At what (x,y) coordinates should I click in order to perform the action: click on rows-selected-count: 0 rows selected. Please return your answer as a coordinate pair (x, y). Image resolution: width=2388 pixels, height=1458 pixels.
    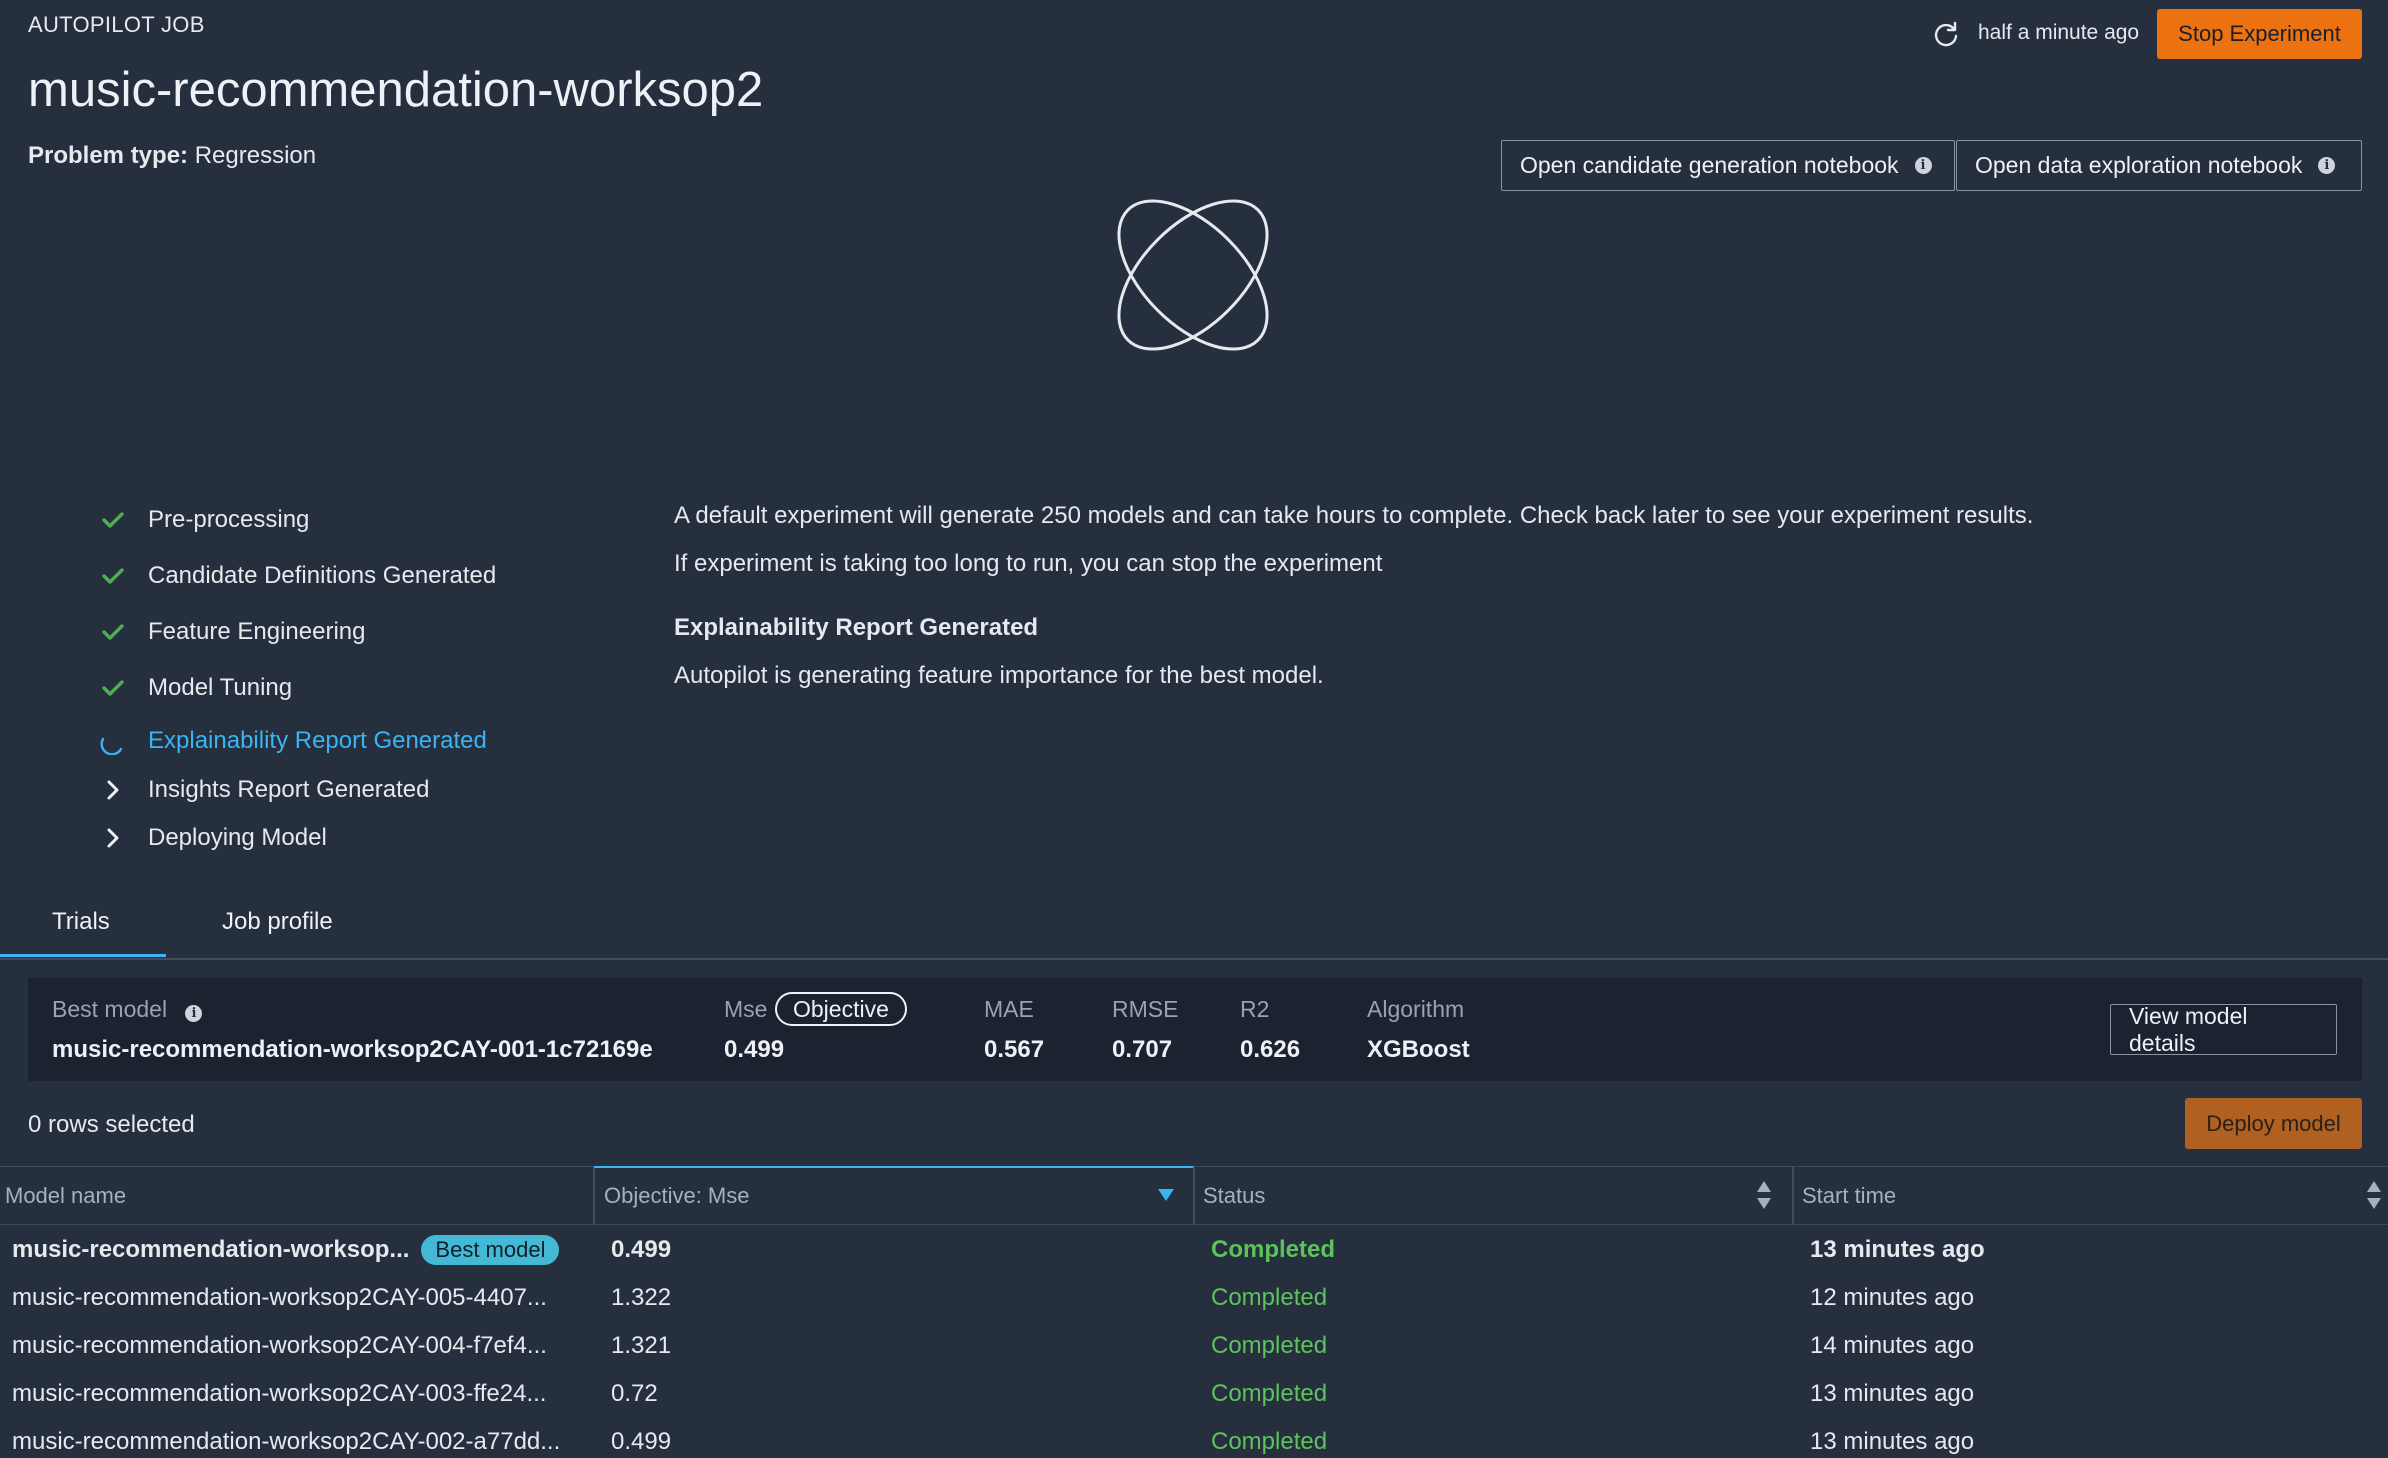
    Looking at the image, I should click on (111, 1124).